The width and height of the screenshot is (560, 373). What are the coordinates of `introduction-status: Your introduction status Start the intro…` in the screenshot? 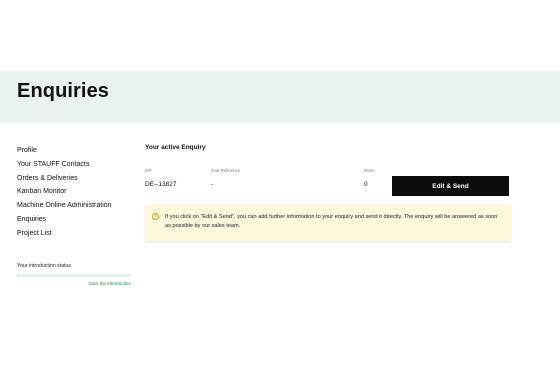 It's located at (74, 274).